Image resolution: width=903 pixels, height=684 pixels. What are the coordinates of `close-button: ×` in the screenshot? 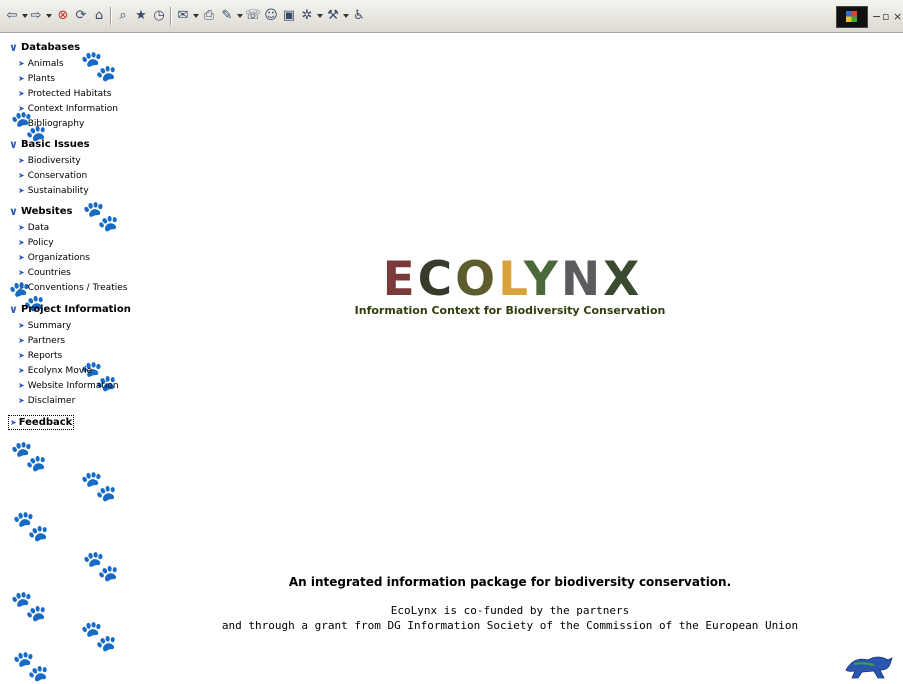 It's located at (897, 16).